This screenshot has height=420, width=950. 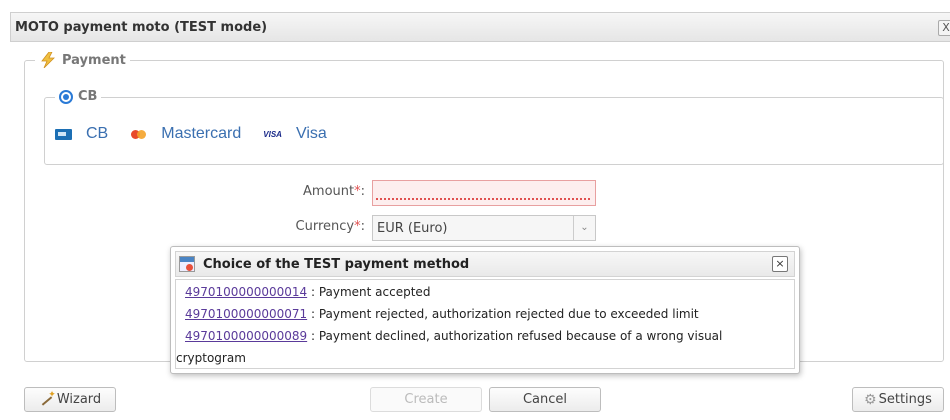 What do you see at coordinates (336, 264) in the screenshot?
I see `popup-title: Choice of the TEST payment method` at bounding box center [336, 264].